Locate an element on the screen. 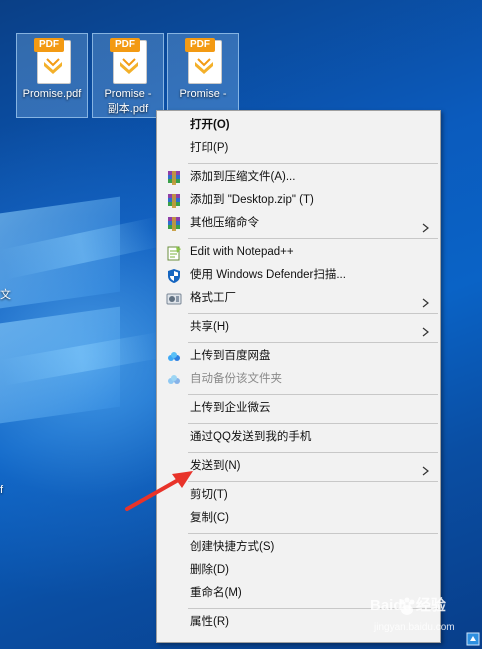  menu-item: 自动备份该文件夹 is located at coordinates (298, 379).